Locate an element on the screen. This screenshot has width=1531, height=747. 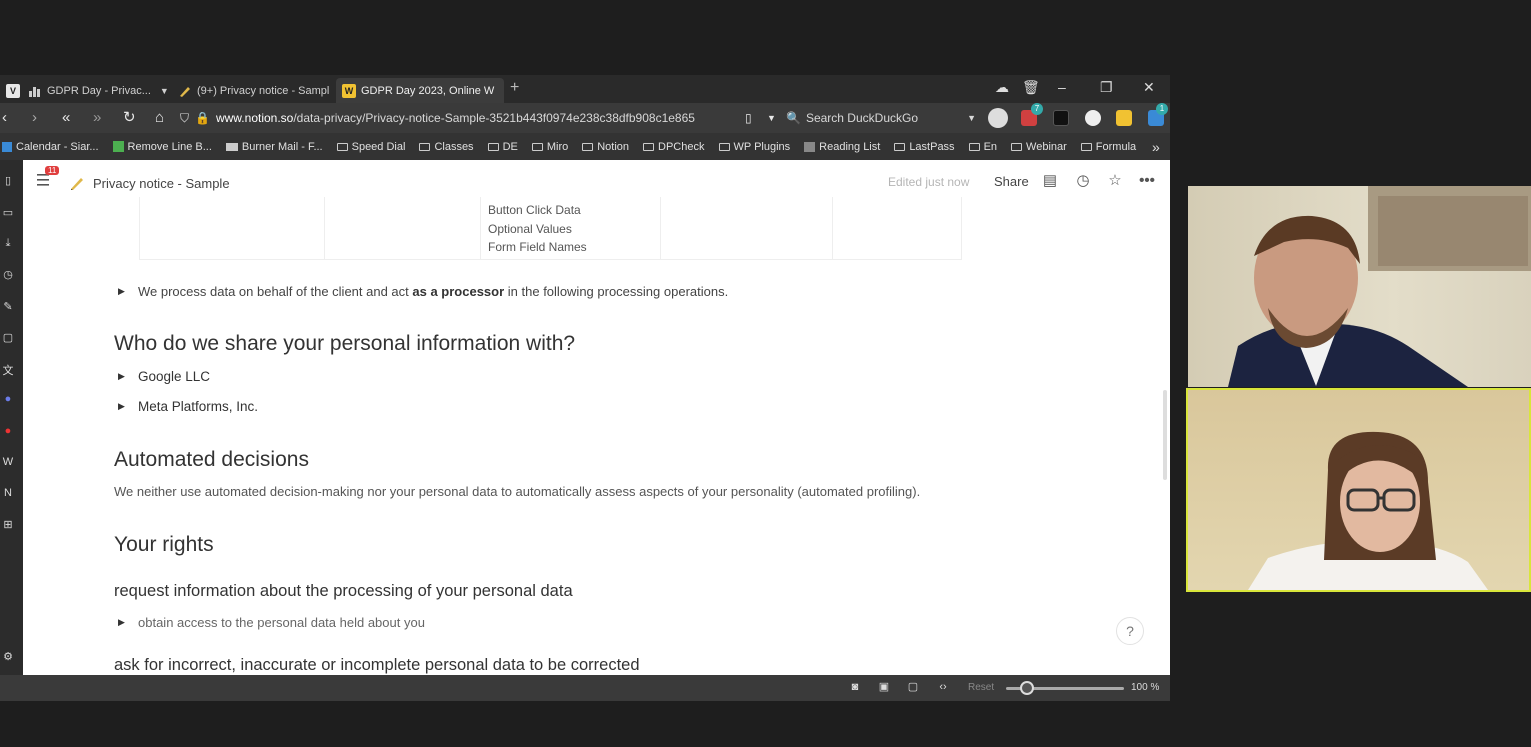
translate-panel-icon: 文 is located at coordinates (8, 369).